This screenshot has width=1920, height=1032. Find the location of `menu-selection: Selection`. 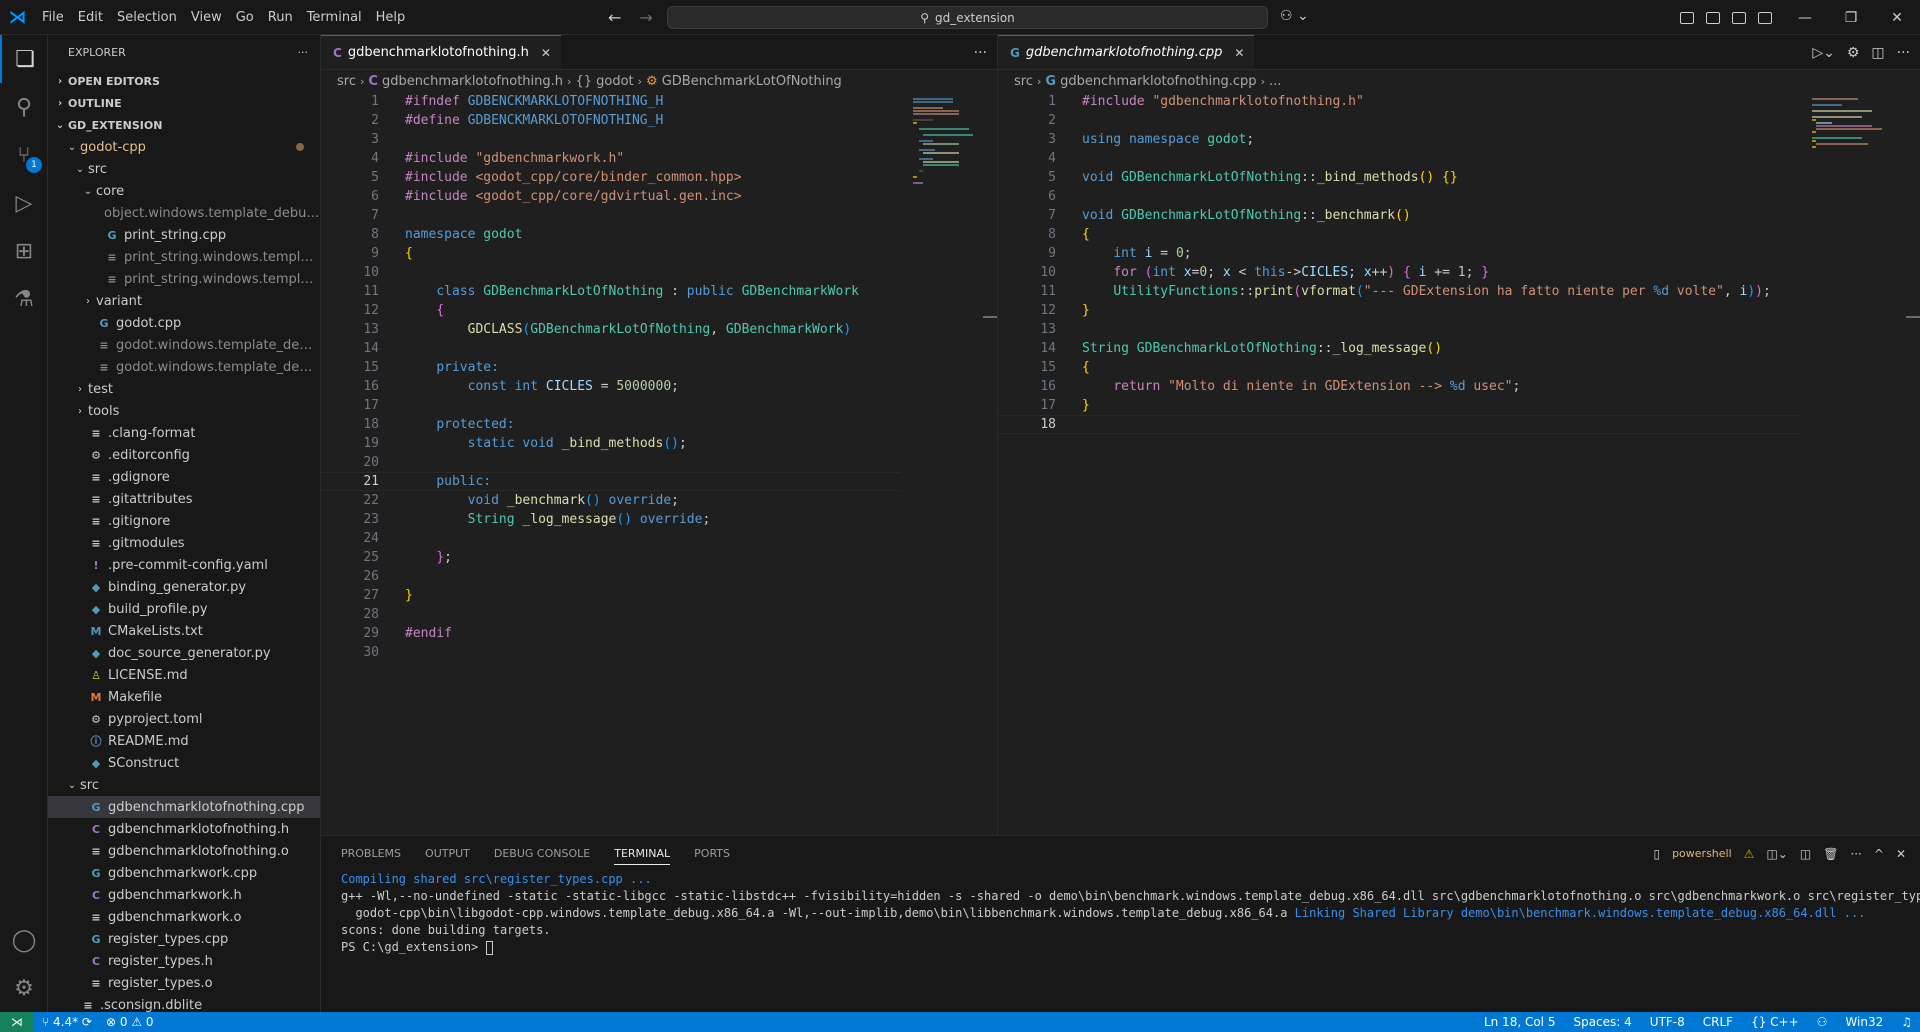

menu-selection: Selection is located at coordinates (147, 17).